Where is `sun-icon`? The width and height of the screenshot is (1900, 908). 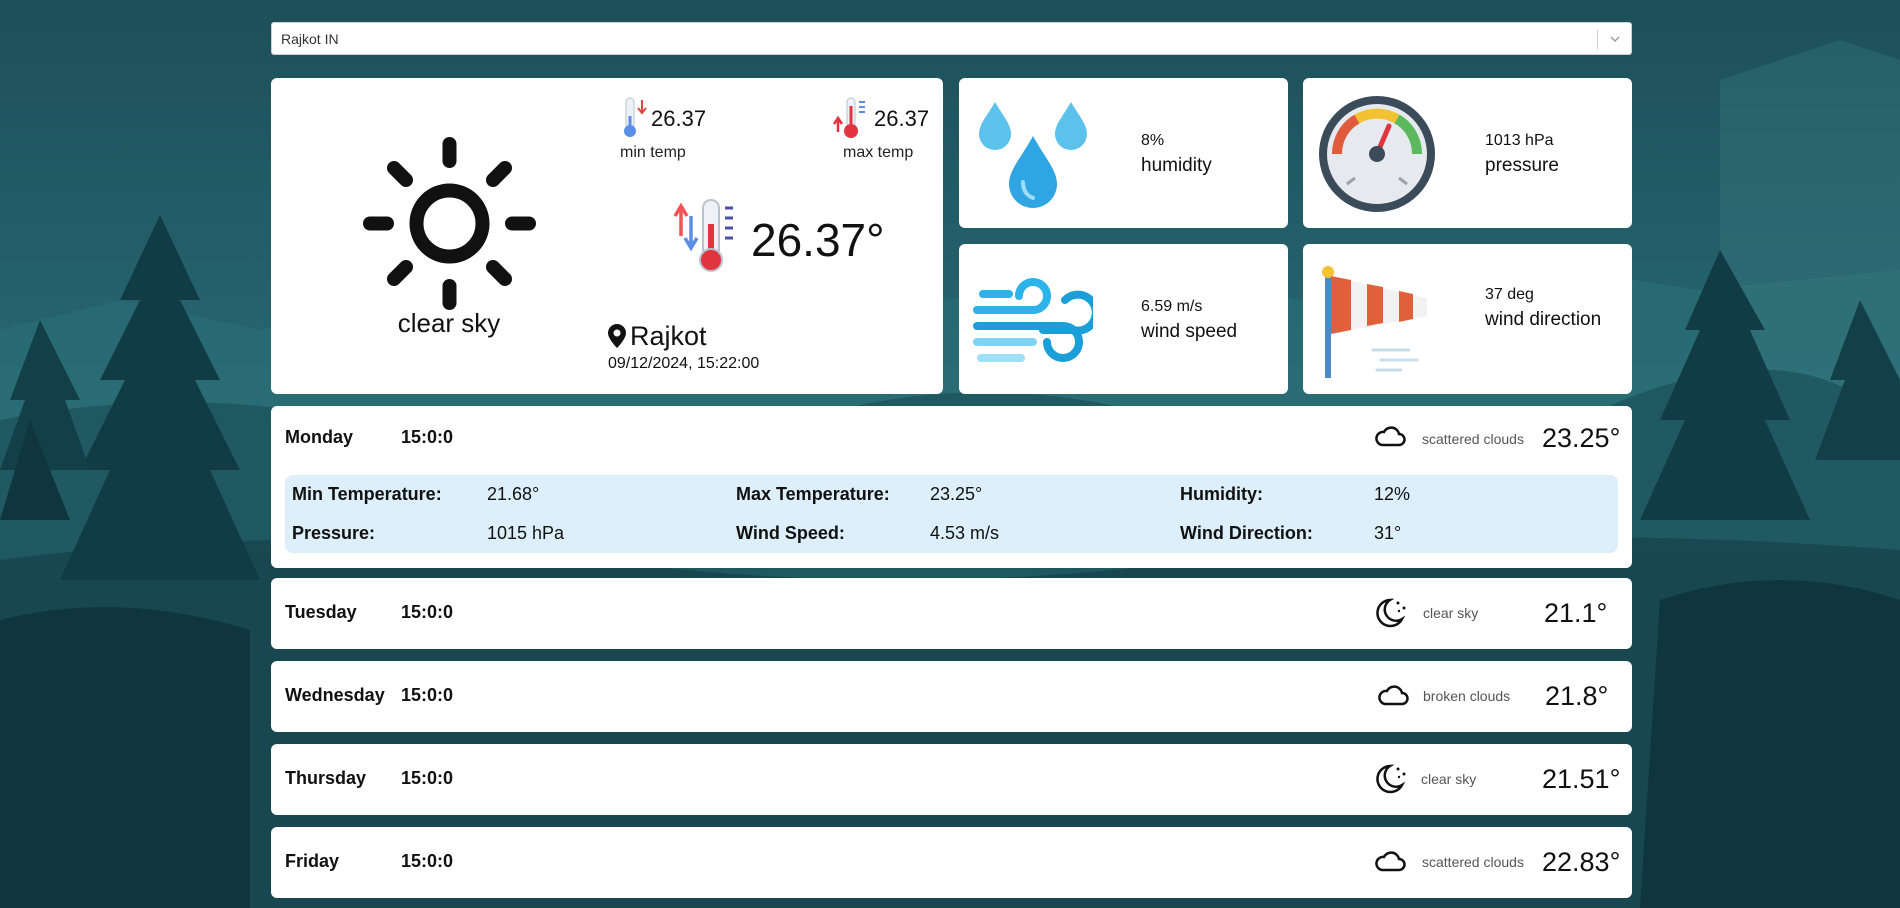
sun-icon is located at coordinates (449, 223).